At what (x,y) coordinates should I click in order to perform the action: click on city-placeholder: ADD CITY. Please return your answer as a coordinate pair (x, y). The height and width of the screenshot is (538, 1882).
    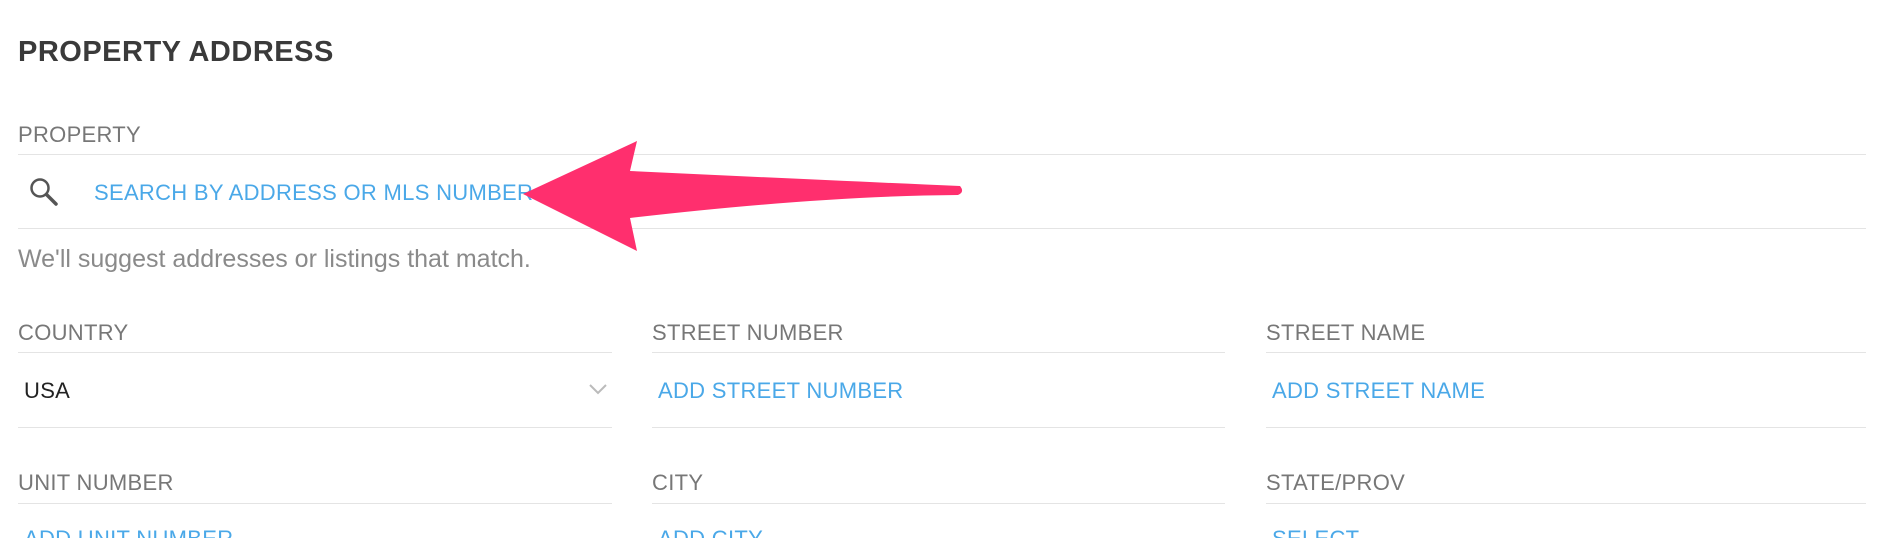
    Looking at the image, I should click on (710, 532).